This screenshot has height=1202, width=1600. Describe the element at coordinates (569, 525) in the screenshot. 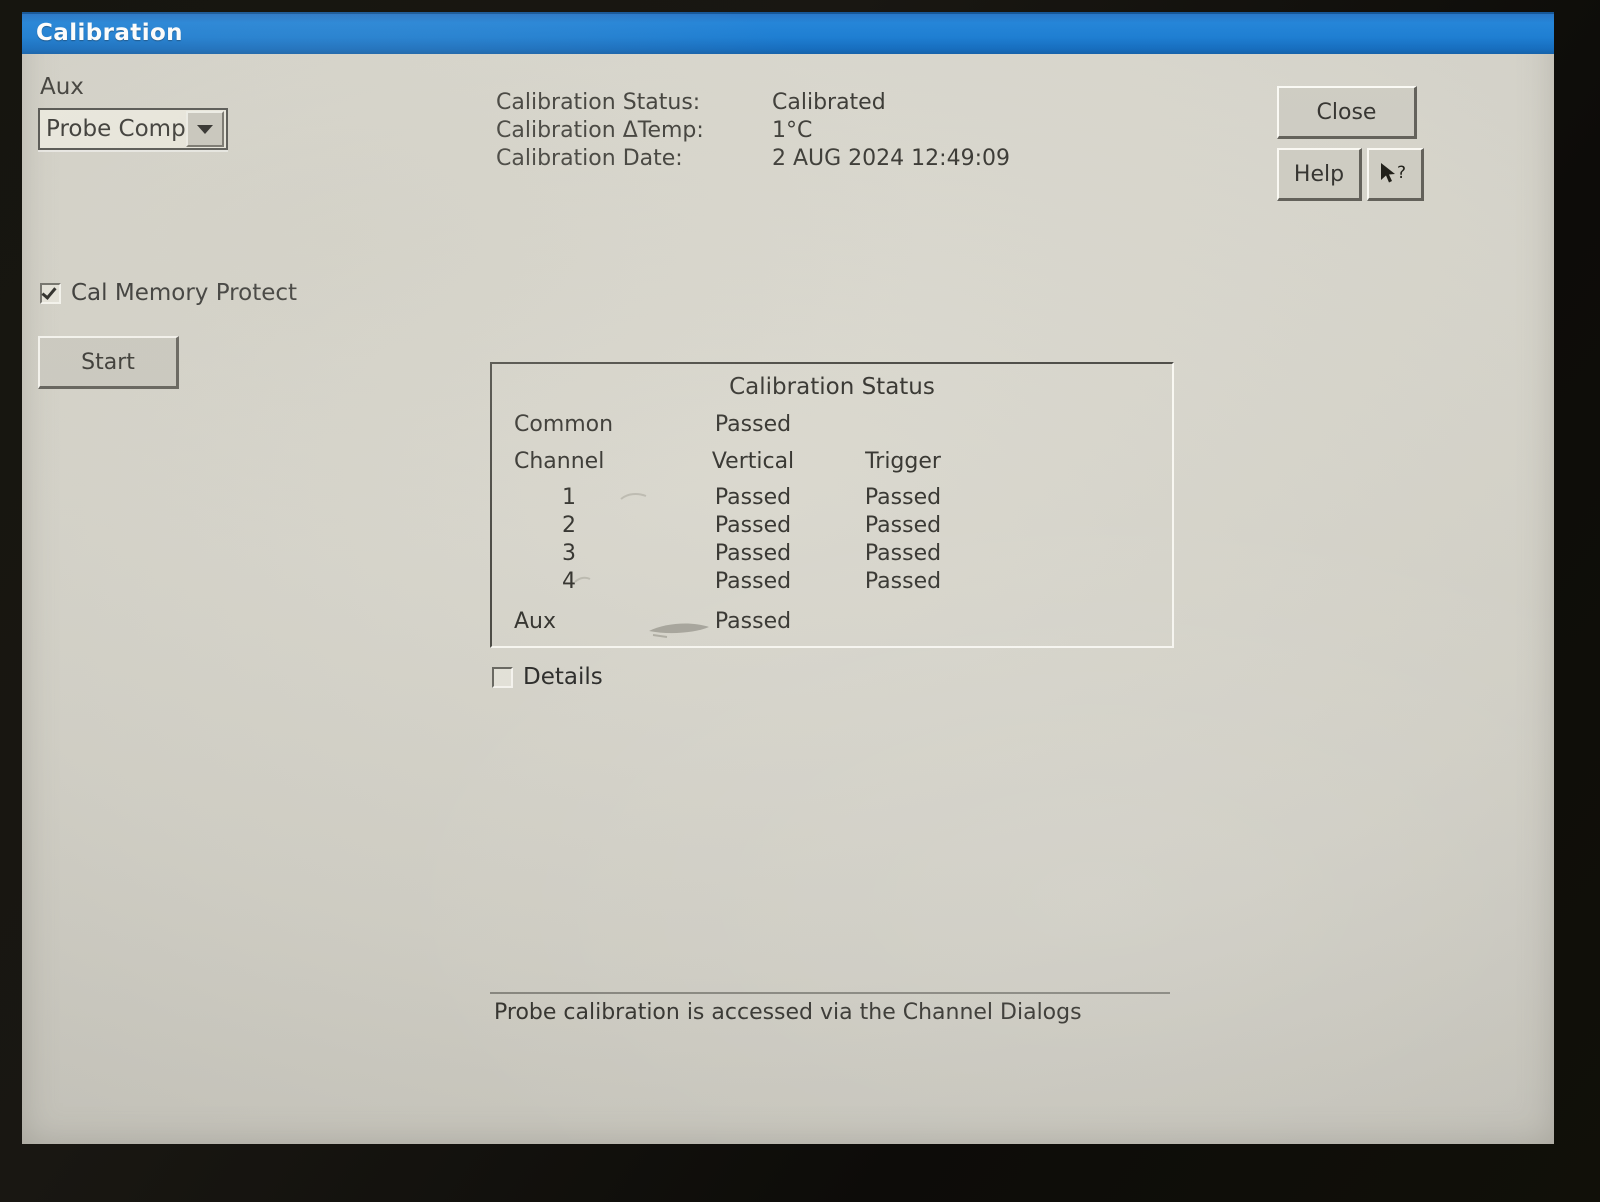

I see `table-row-channel-2-name: 2` at that location.